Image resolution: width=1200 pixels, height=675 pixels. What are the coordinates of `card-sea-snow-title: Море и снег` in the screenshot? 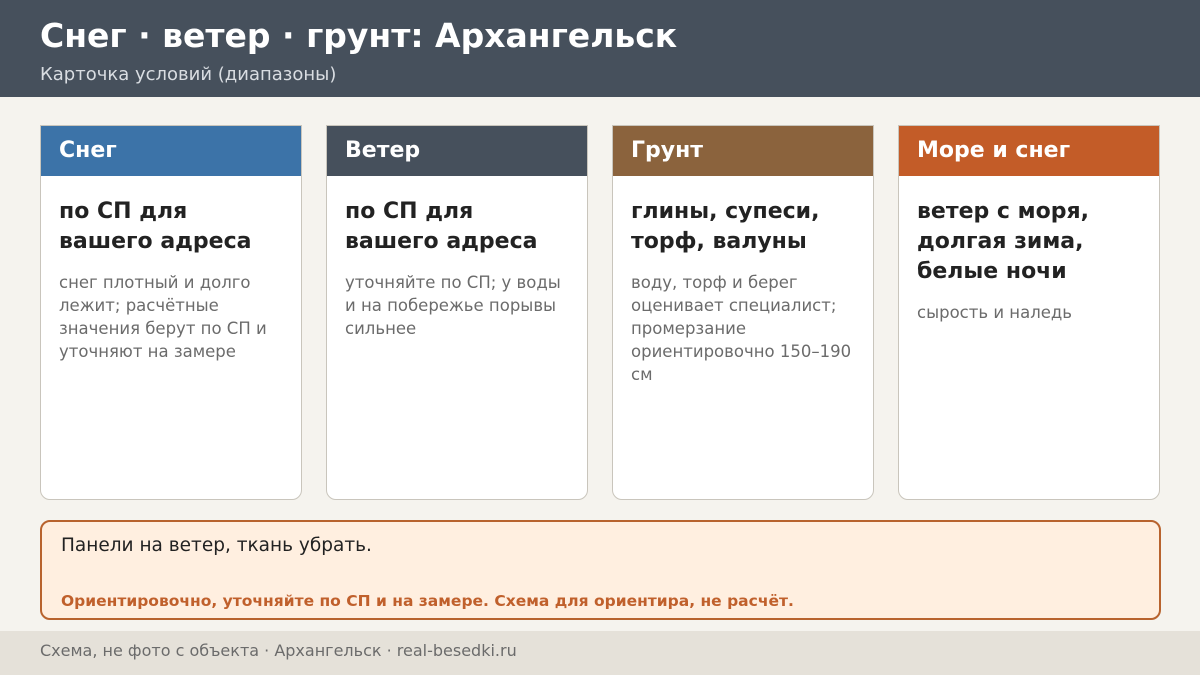 It's located at (1029, 151).